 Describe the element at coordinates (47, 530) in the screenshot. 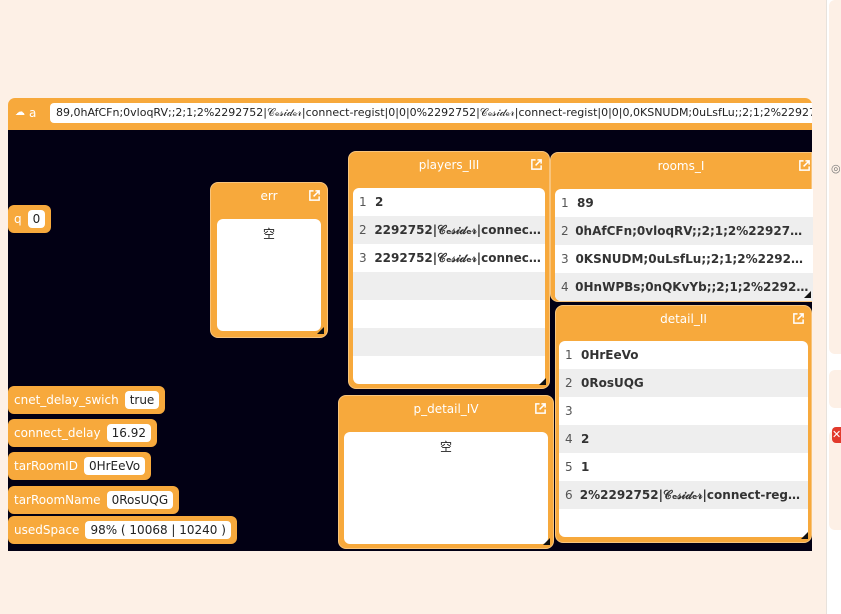

I see `monitor-label: usedSpace` at that location.